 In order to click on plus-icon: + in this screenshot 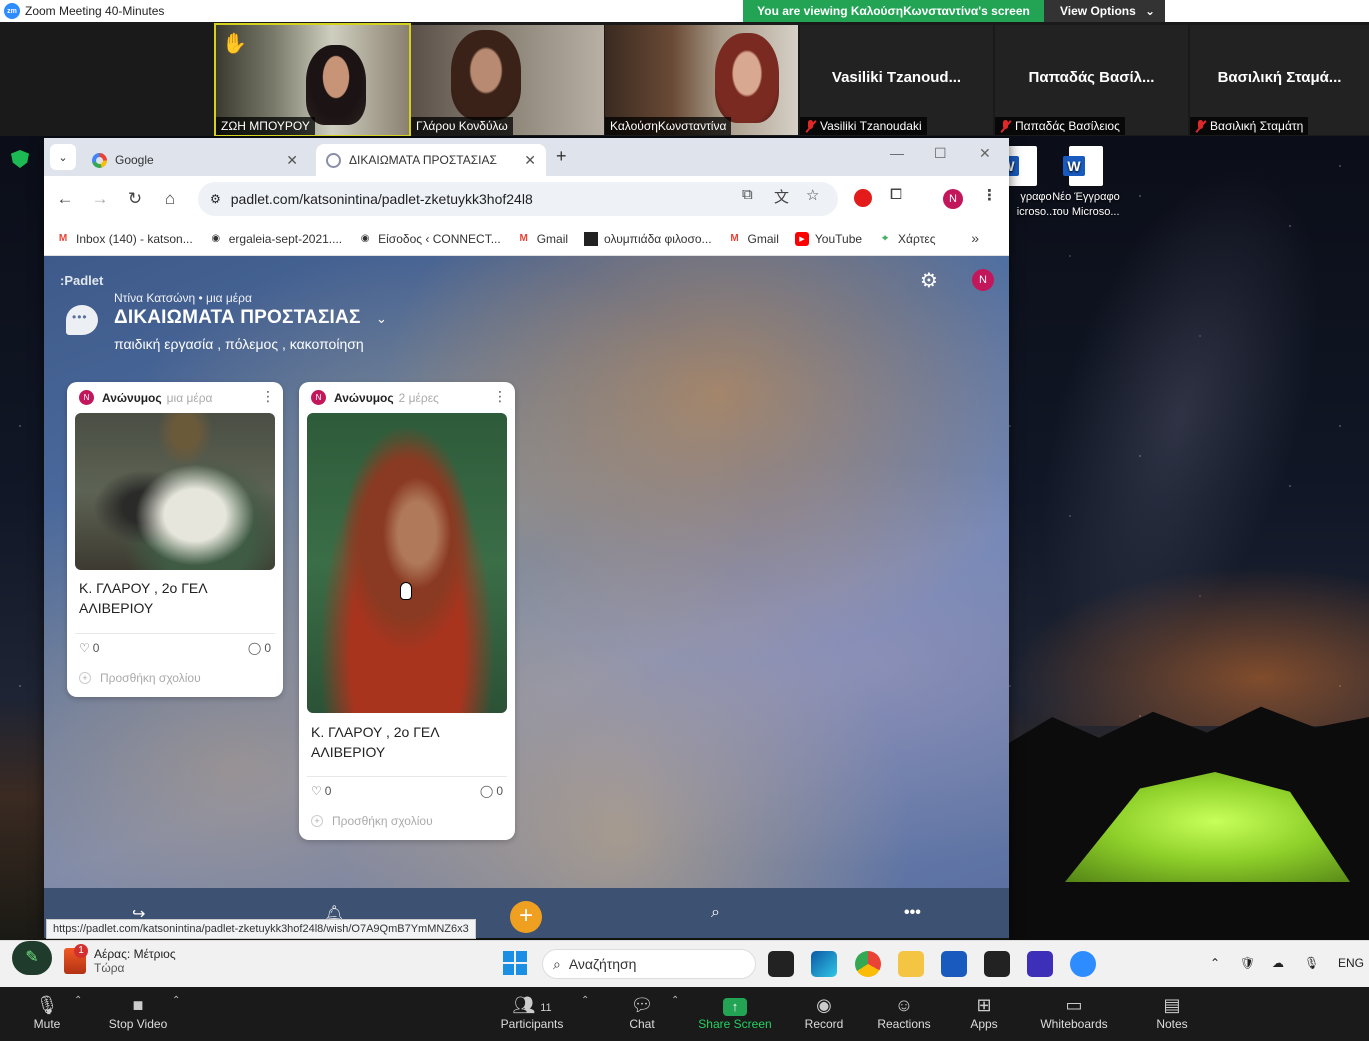, I will do `click(85, 678)`.